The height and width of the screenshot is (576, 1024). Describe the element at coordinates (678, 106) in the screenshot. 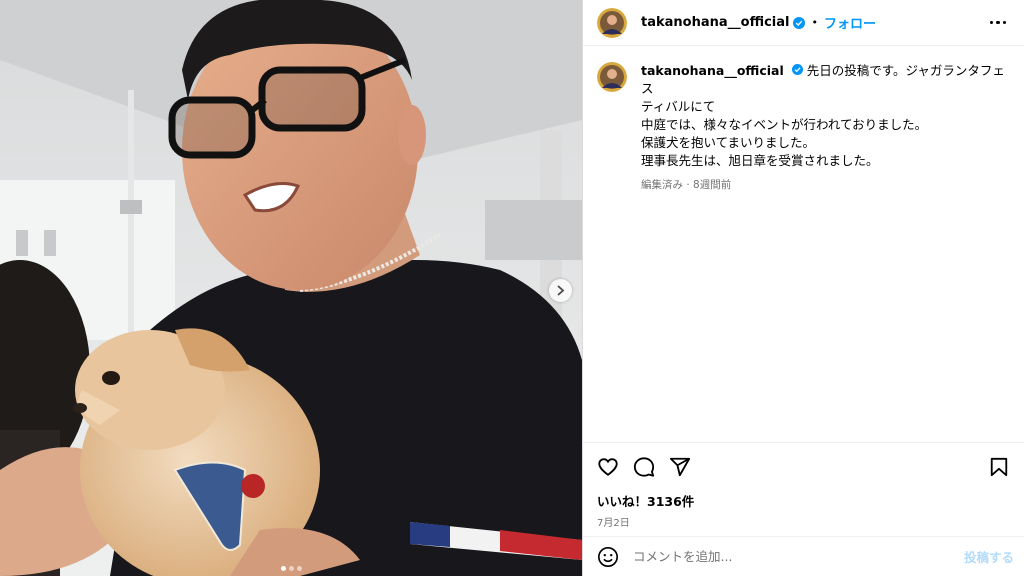

I see `caption-text-line: ティバルにて` at that location.